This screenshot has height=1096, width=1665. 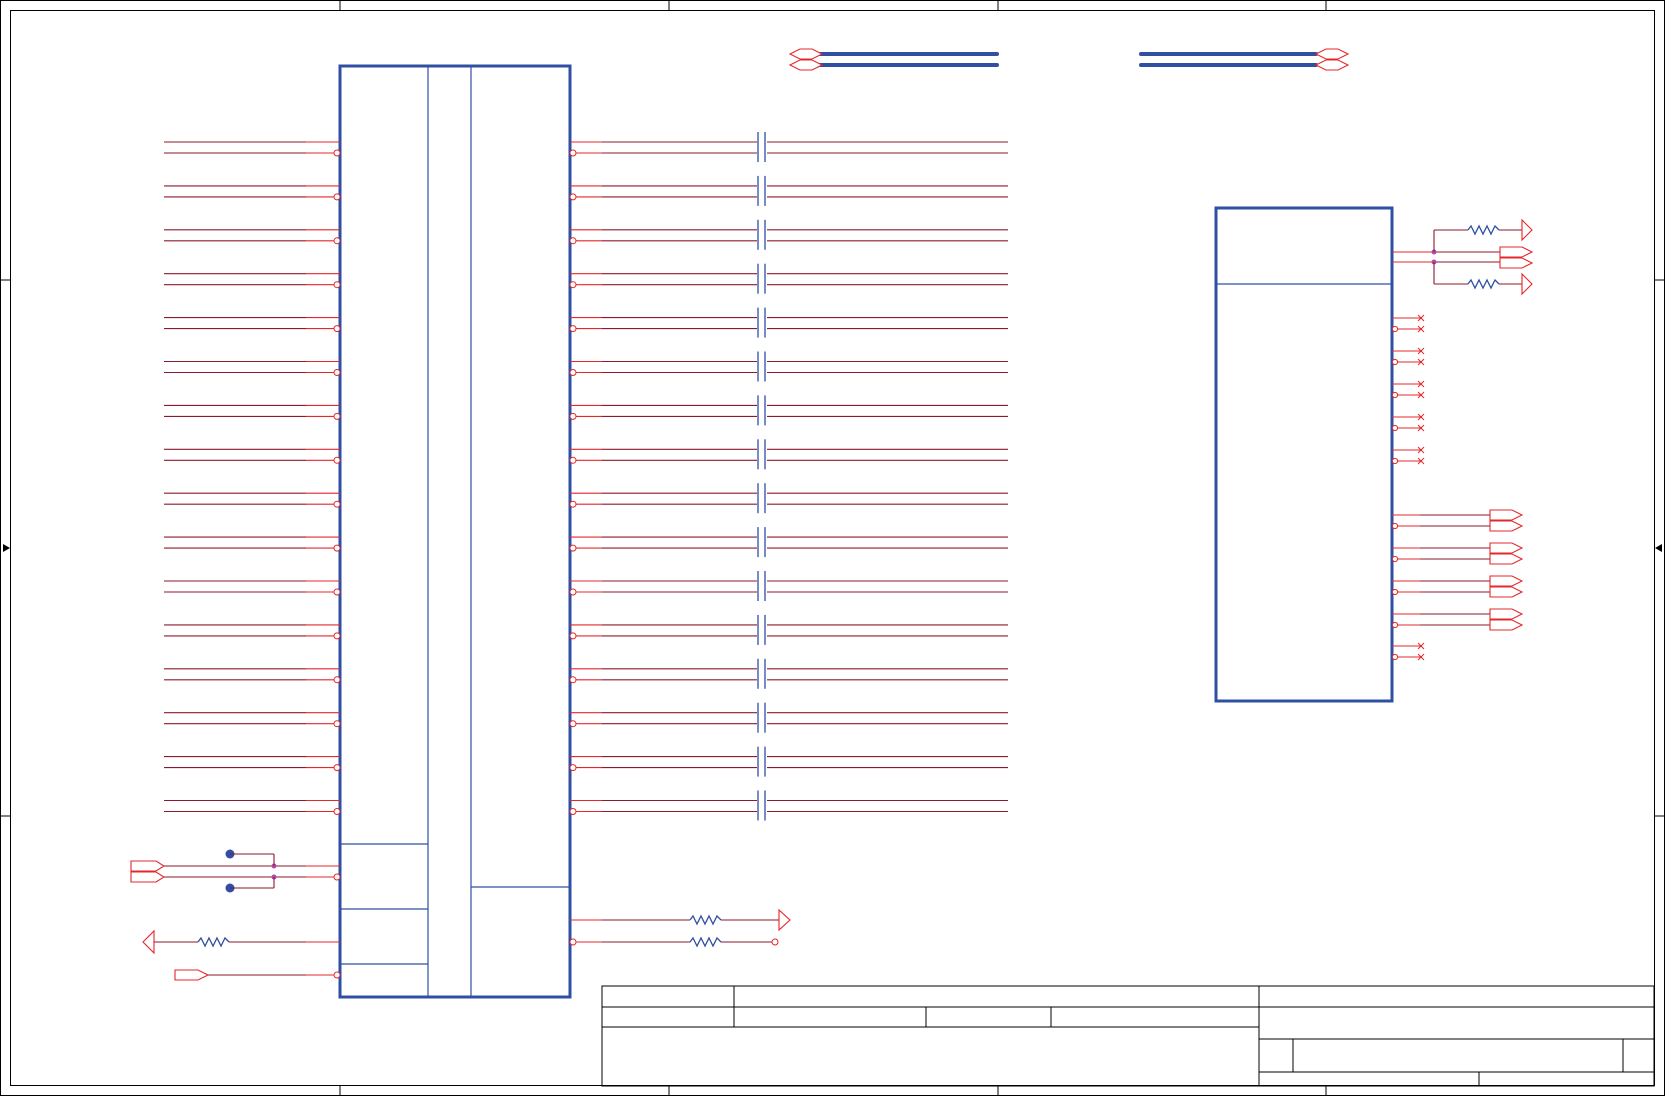 What do you see at coordinates (252, 478) in the screenshot?
I see `left-diff-pairs` at bounding box center [252, 478].